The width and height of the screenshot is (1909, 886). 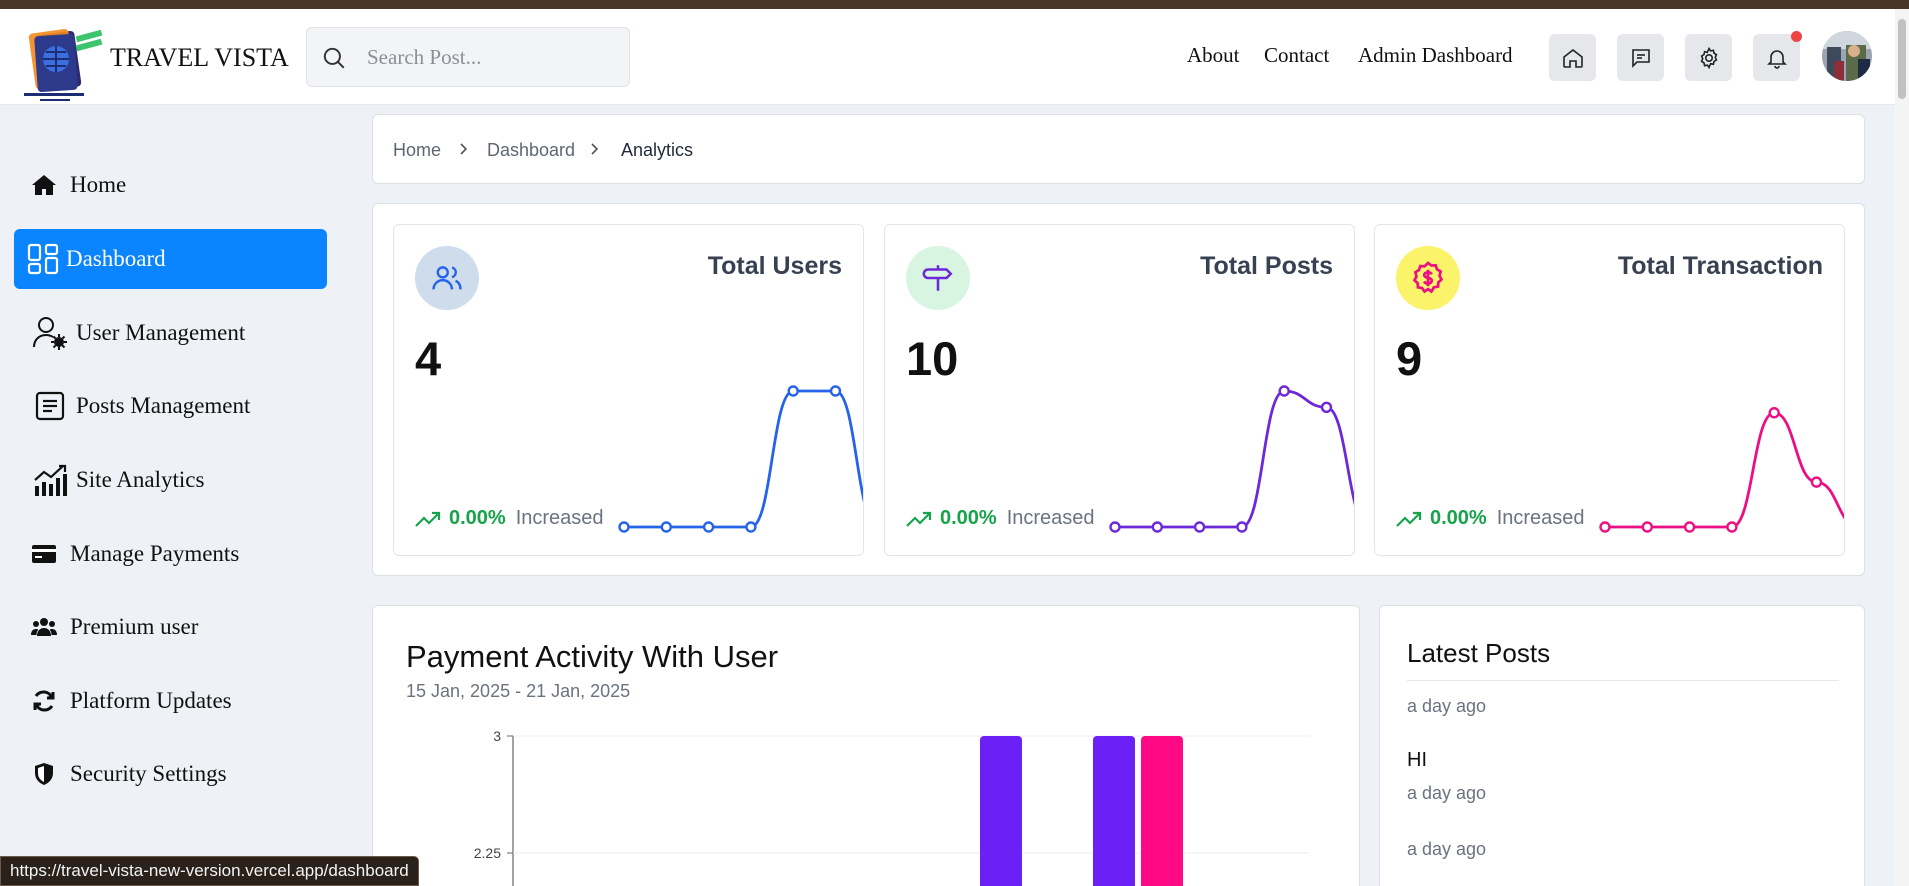 I want to click on window-top-strip, so click(x=954, y=4).